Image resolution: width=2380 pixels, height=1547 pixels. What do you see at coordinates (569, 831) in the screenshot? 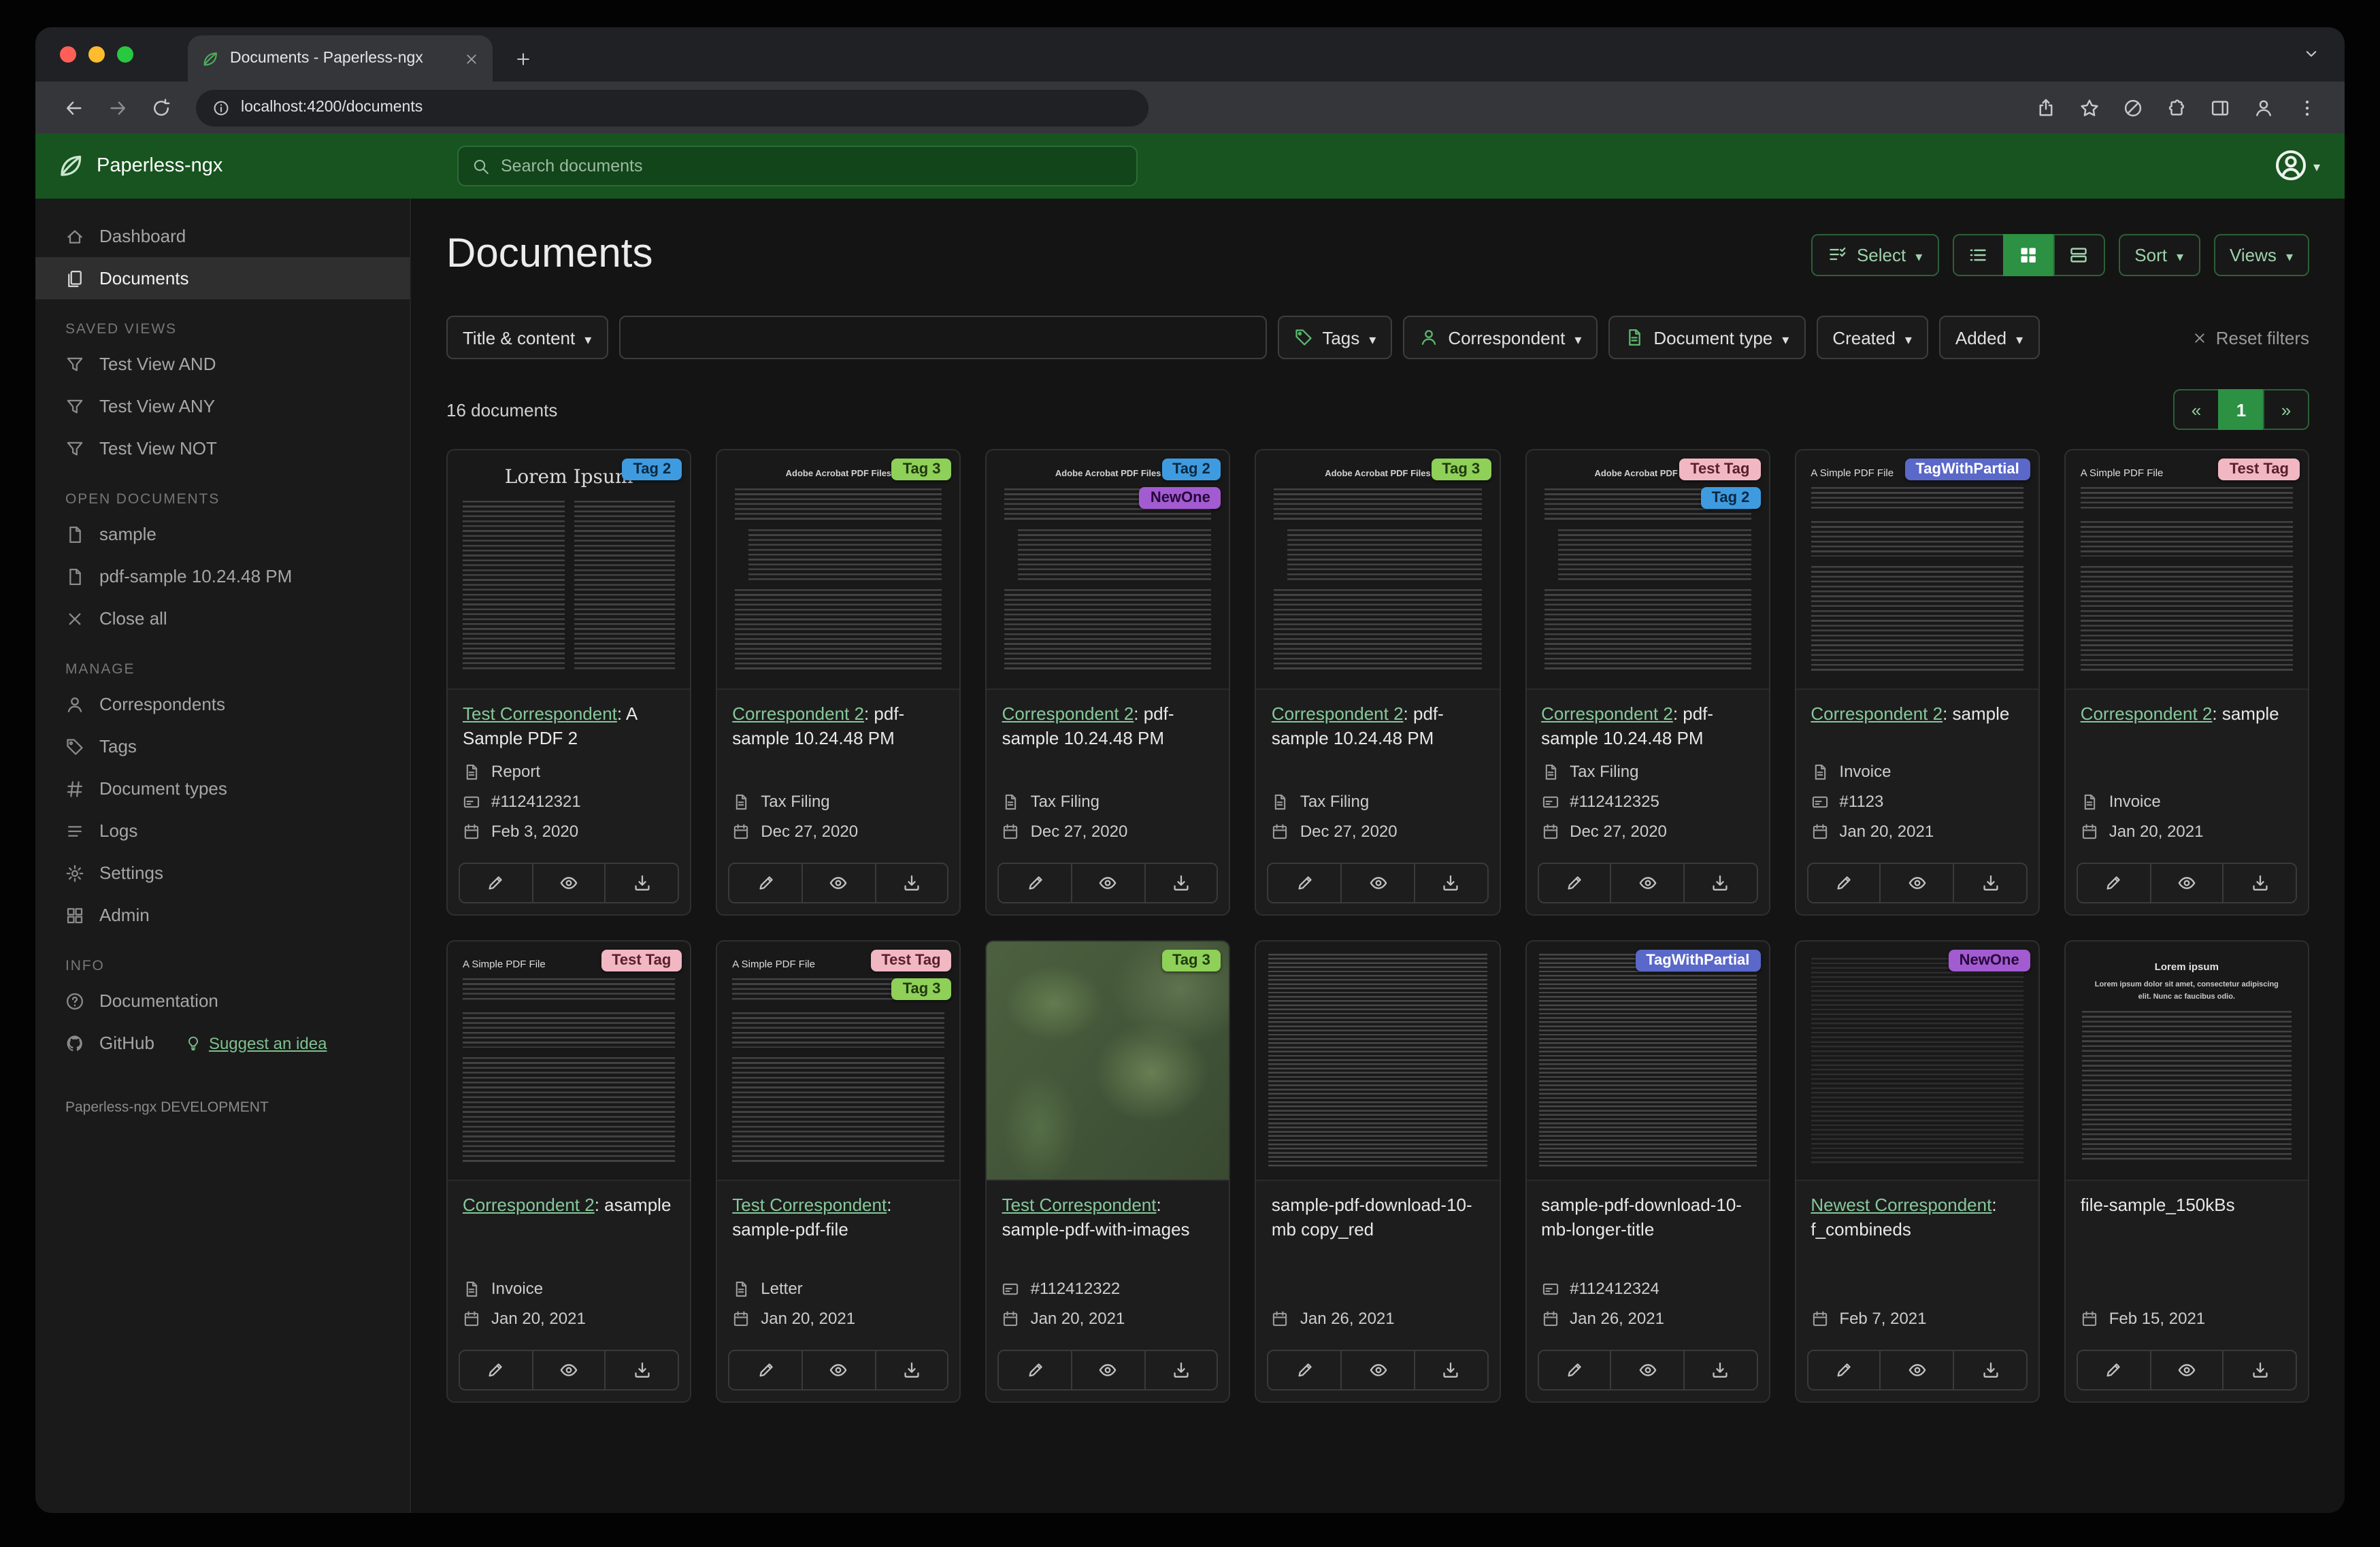
I see `created-date-row: Feb 3, 2020` at bounding box center [569, 831].